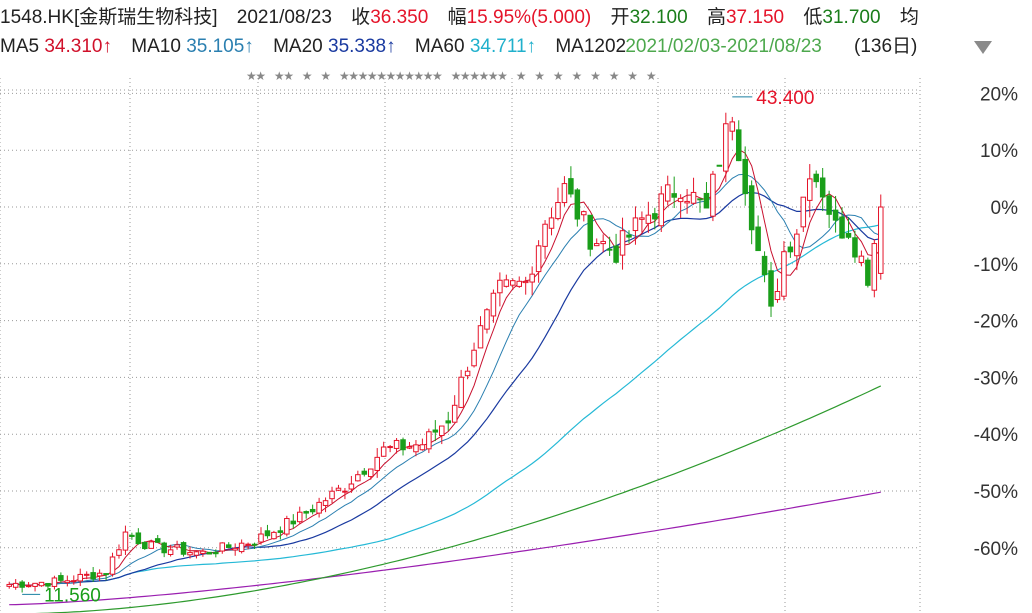 The image size is (1032, 613). What do you see at coordinates (996, 435) in the screenshot?
I see `y-axis-label: -40%` at bounding box center [996, 435].